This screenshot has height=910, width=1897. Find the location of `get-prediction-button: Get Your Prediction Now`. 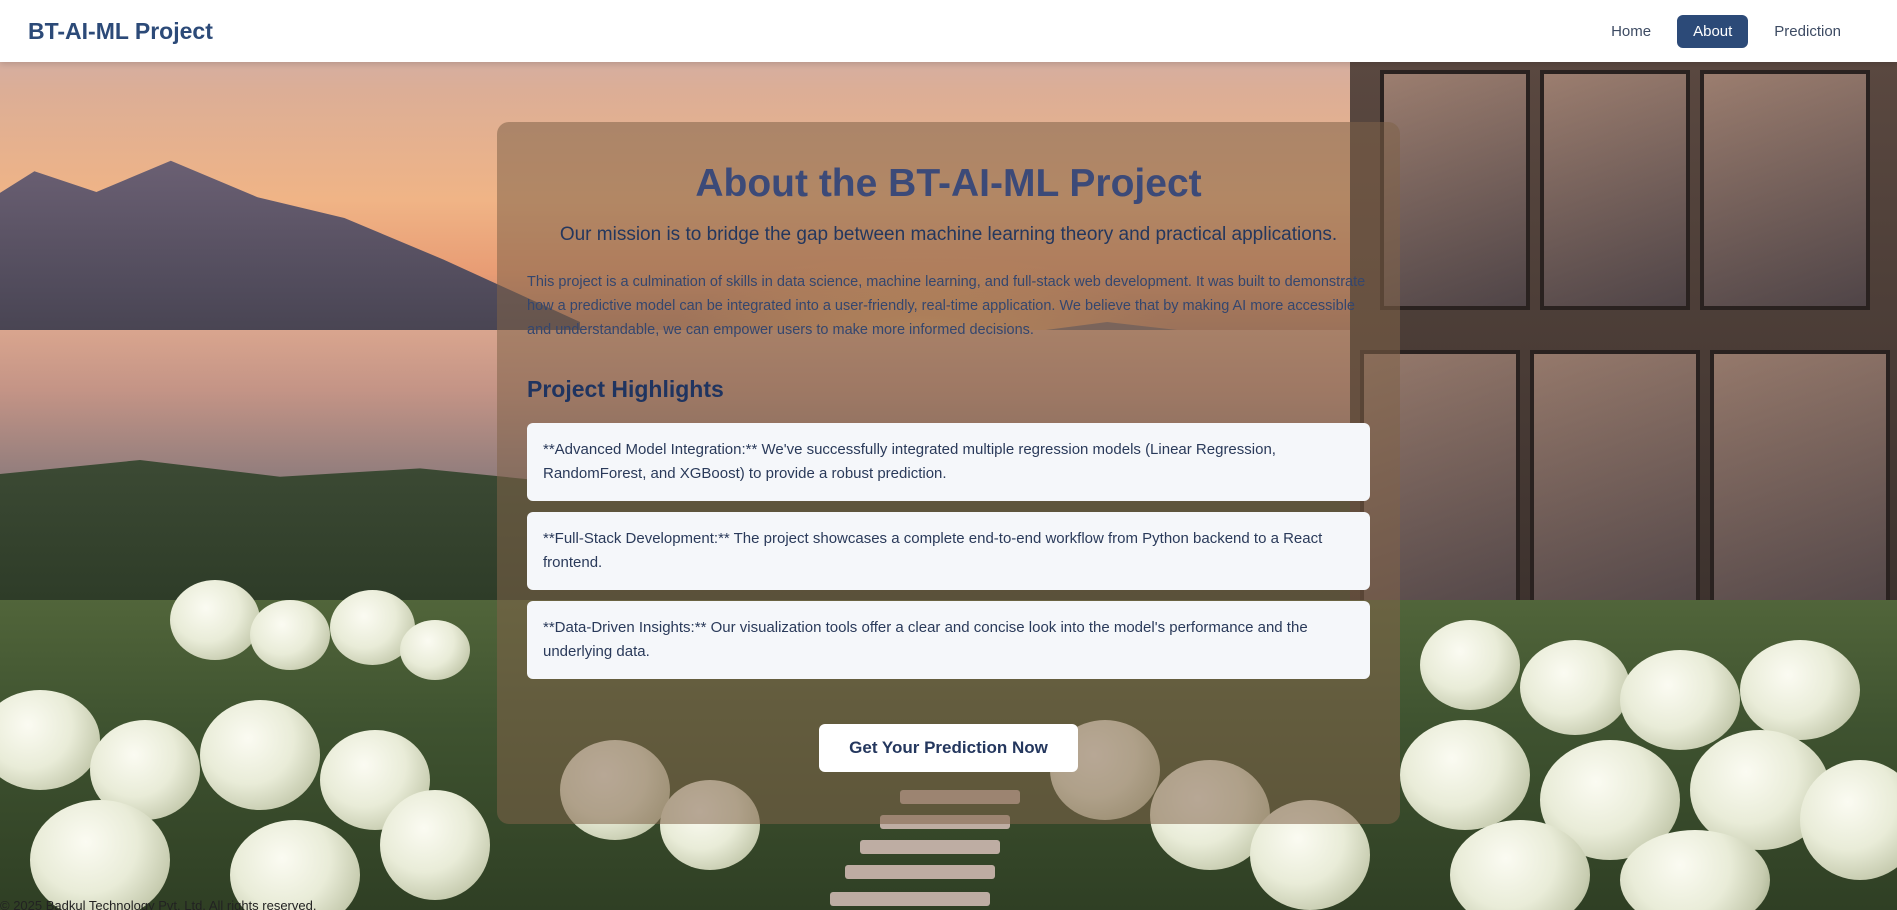

get-prediction-button: Get Your Prediction Now is located at coordinates (948, 748).